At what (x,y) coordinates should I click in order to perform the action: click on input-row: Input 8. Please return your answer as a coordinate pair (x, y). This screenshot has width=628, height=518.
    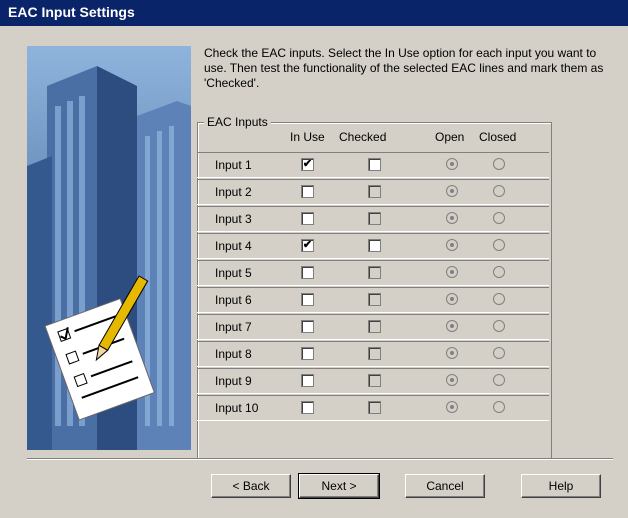
    Looking at the image, I should click on (373, 354).